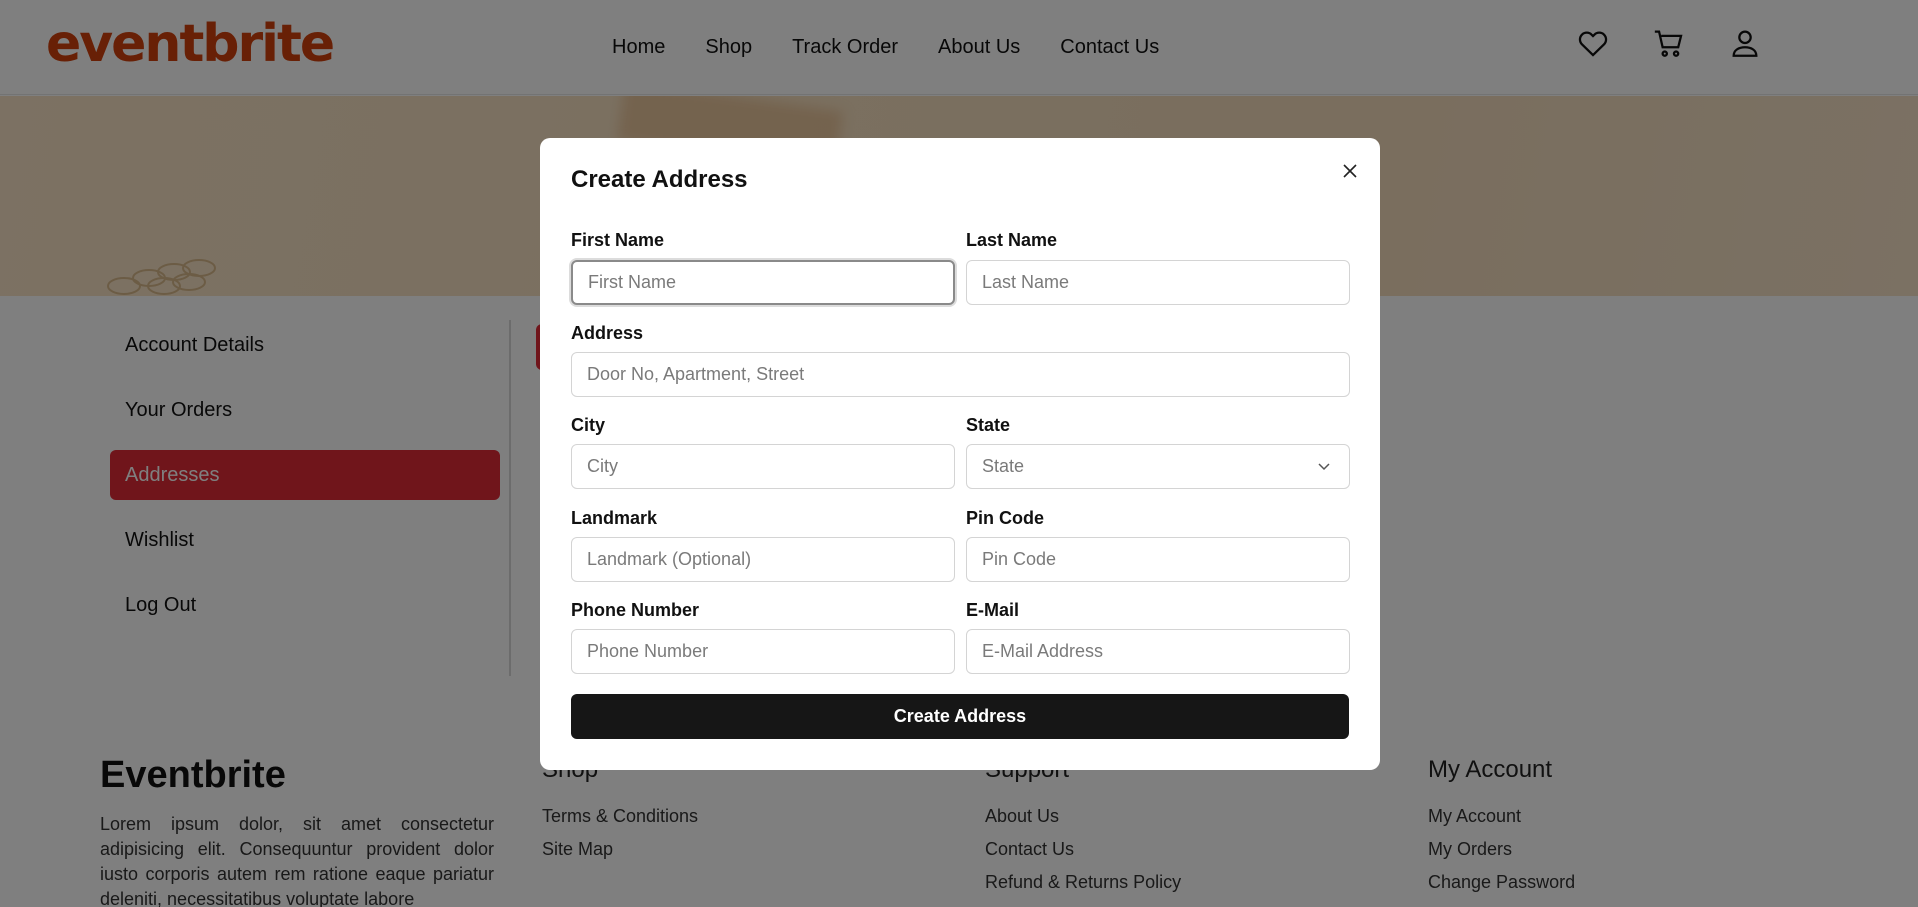 Image resolution: width=1918 pixels, height=907 pixels. Describe the element at coordinates (659, 179) in the screenshot. I see `dialog-title: Create Address` at that location.